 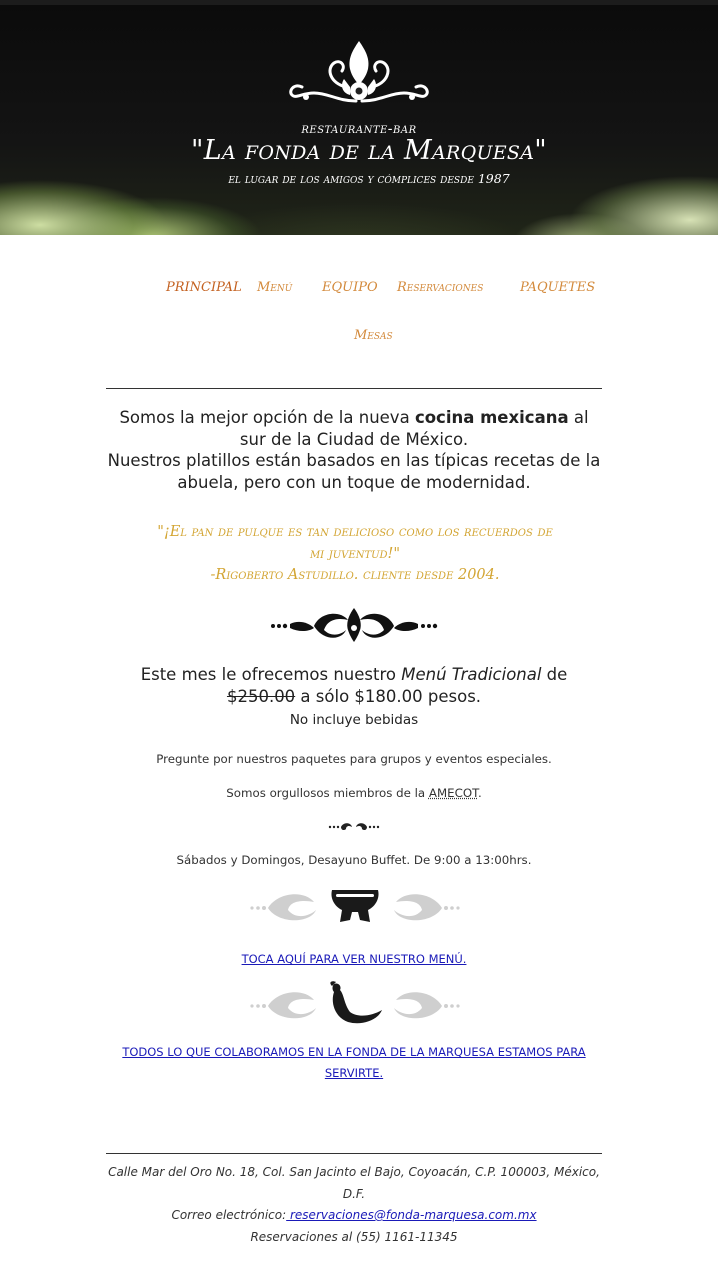 I want to click on nav-item-equipo: EQUIPO, so click(x=350, y=287).